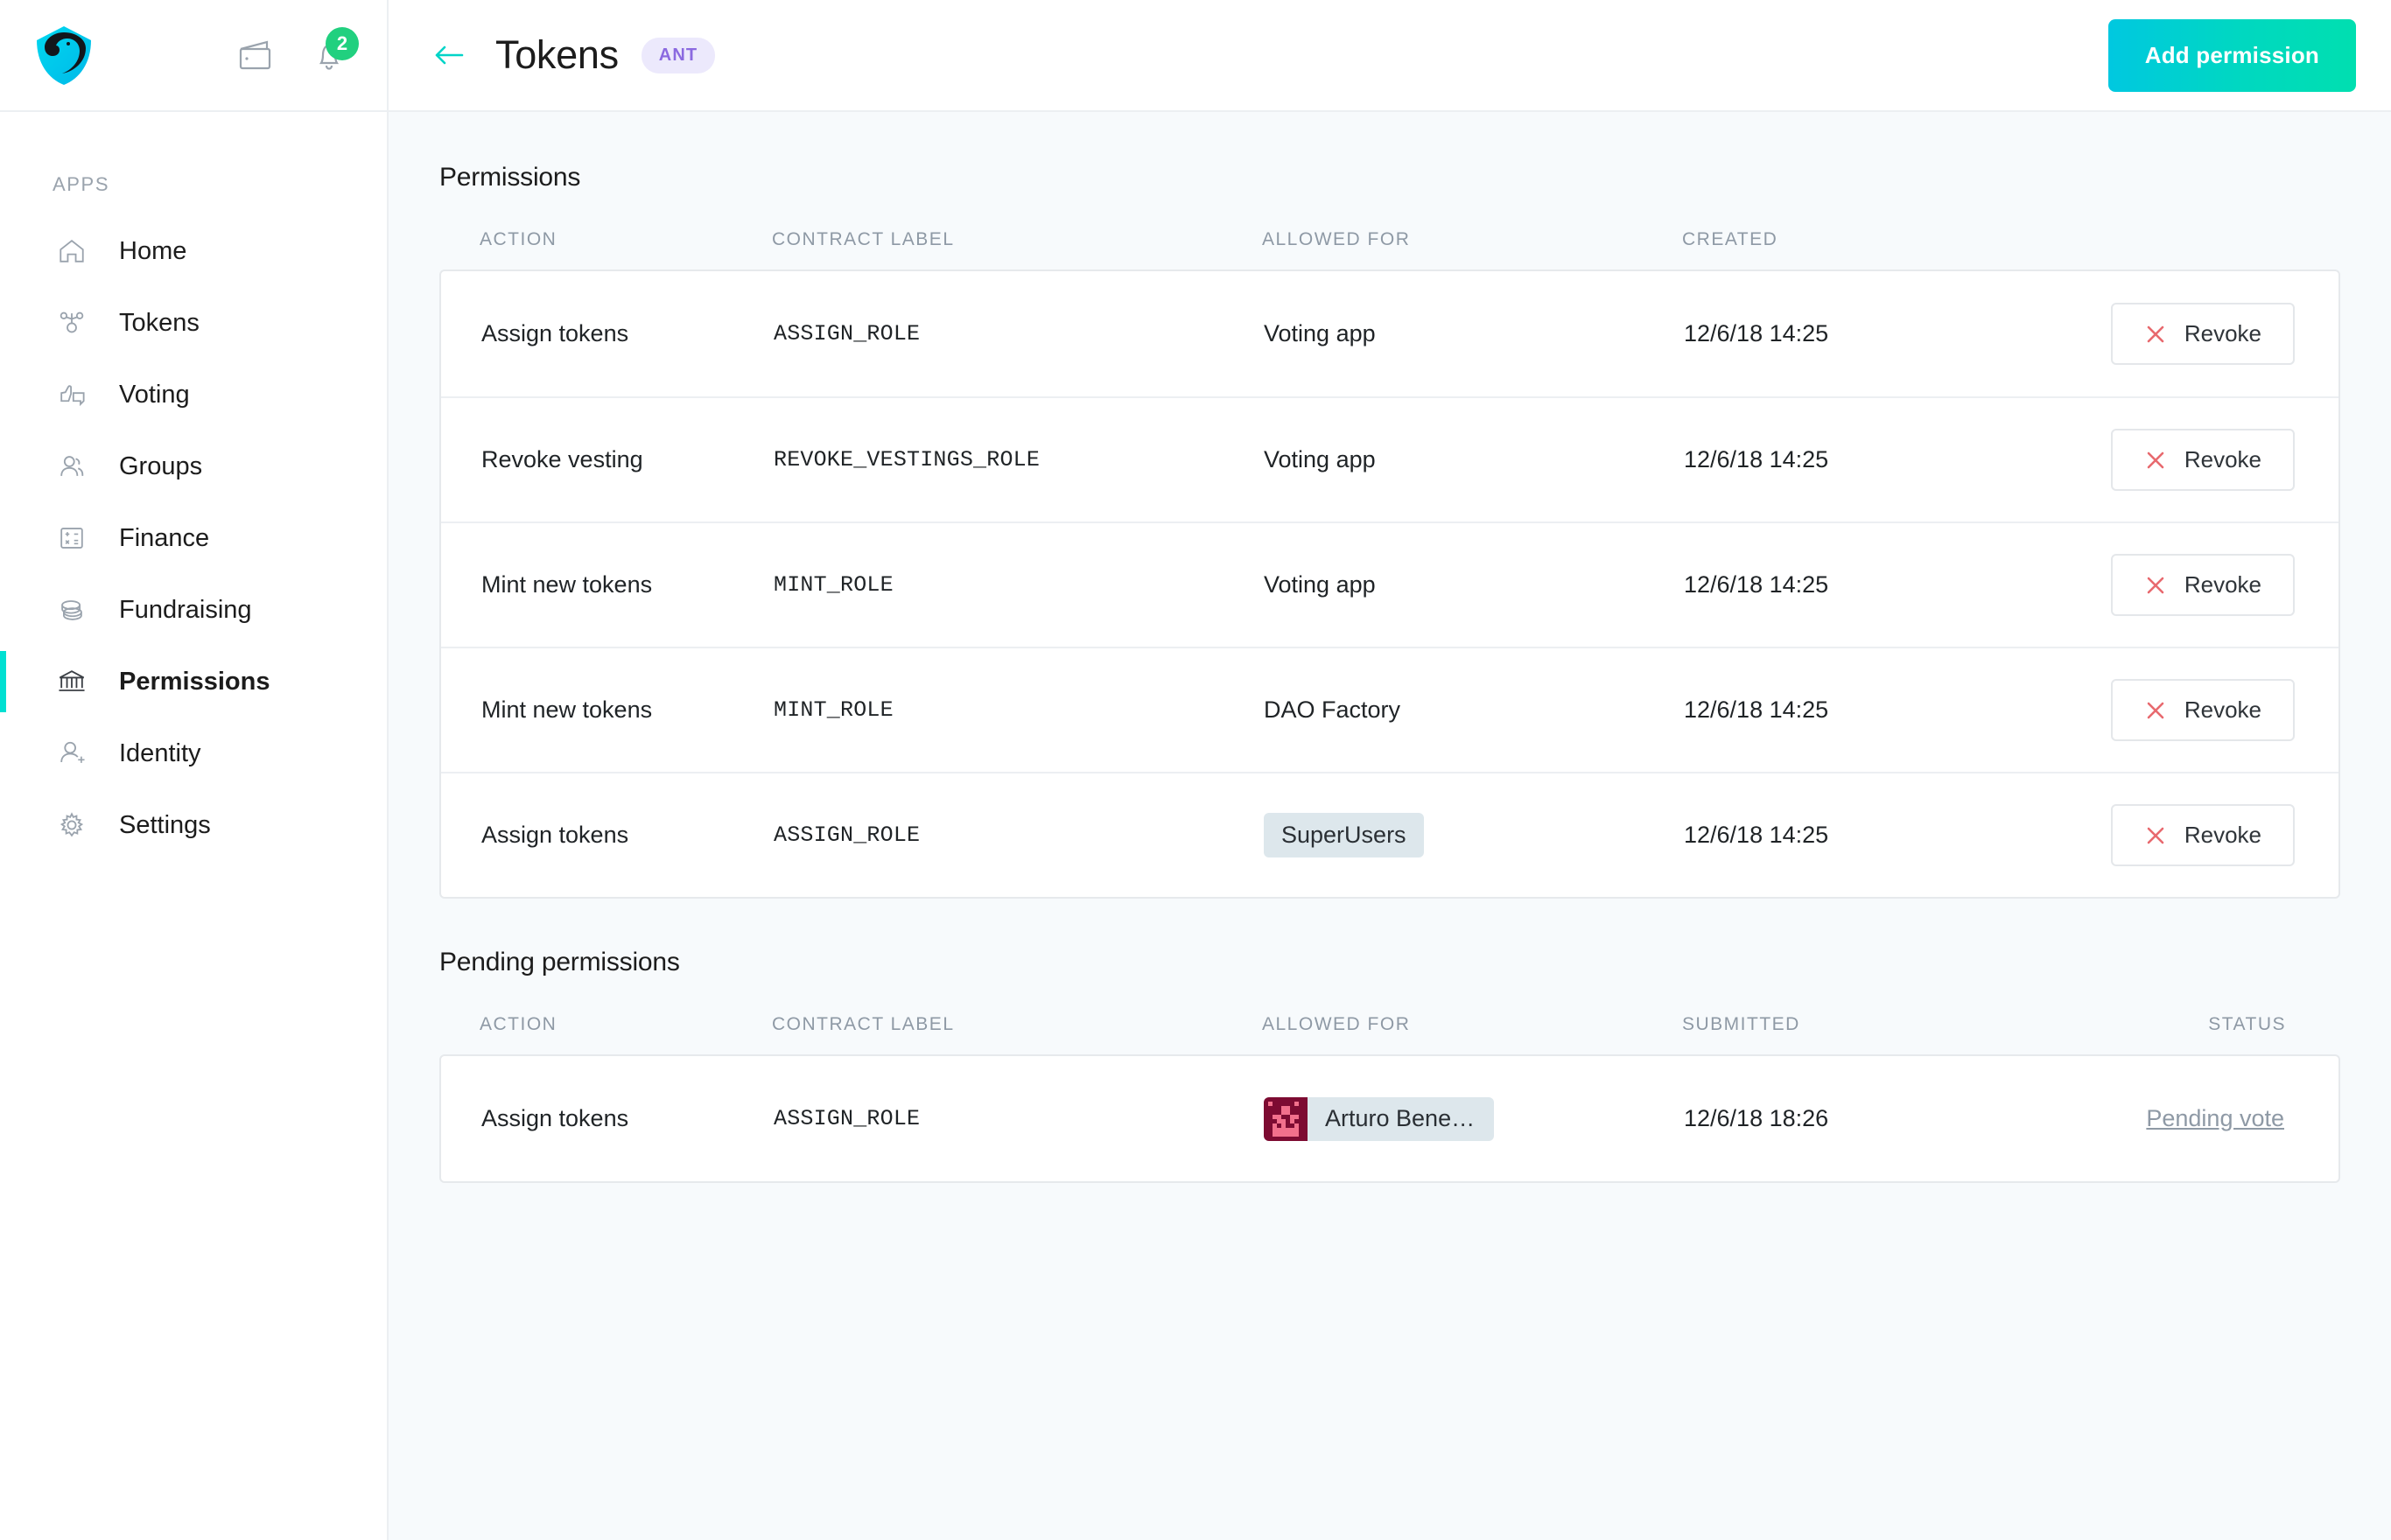 This screenshot has width=2391, height=1540. I want to click on permissions-icon, so click(72, 681).